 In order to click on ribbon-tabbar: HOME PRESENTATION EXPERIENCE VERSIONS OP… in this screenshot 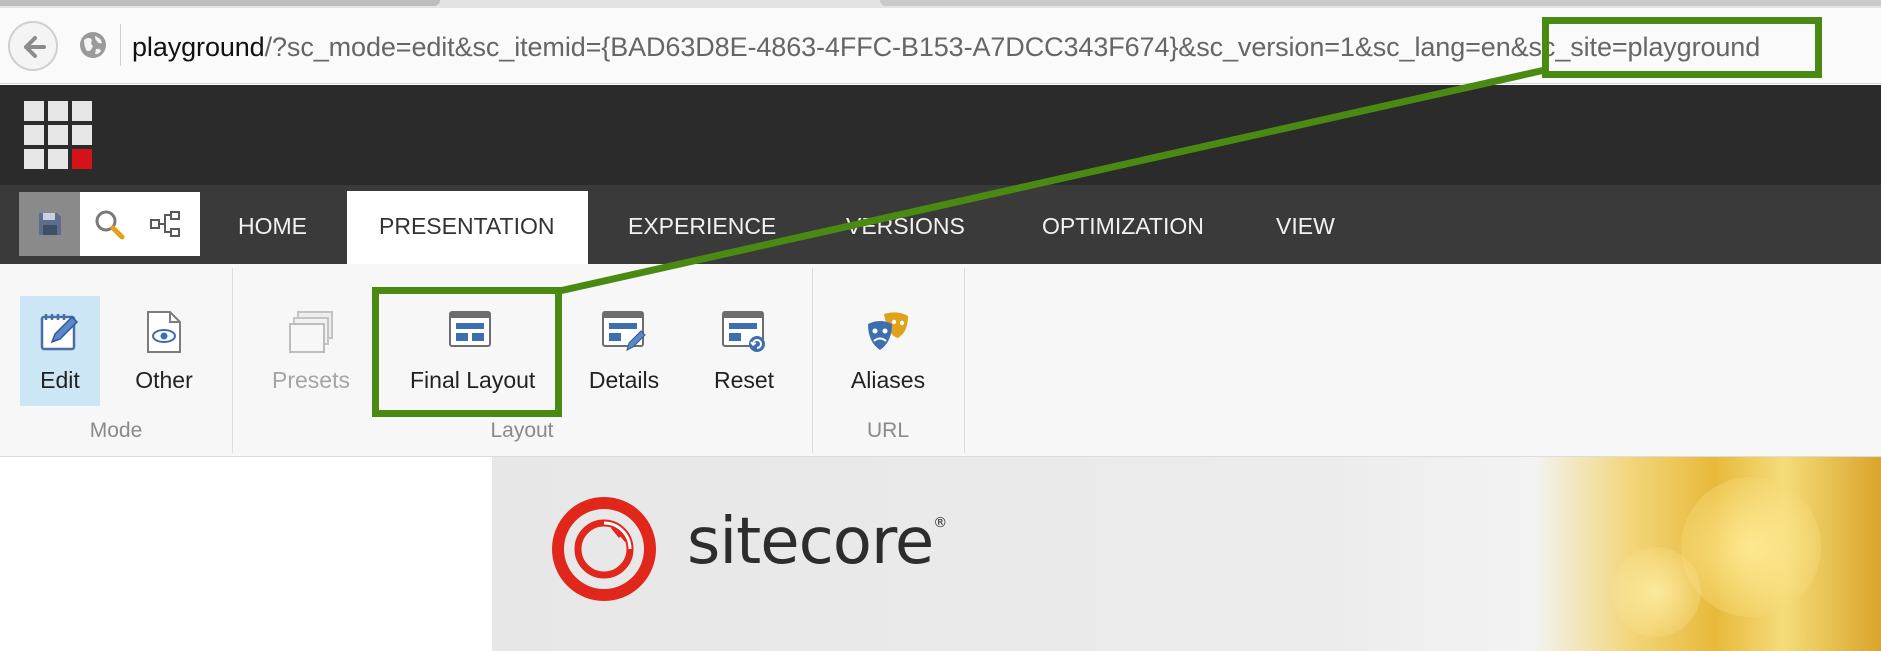, I will do `click(940, 224)`.